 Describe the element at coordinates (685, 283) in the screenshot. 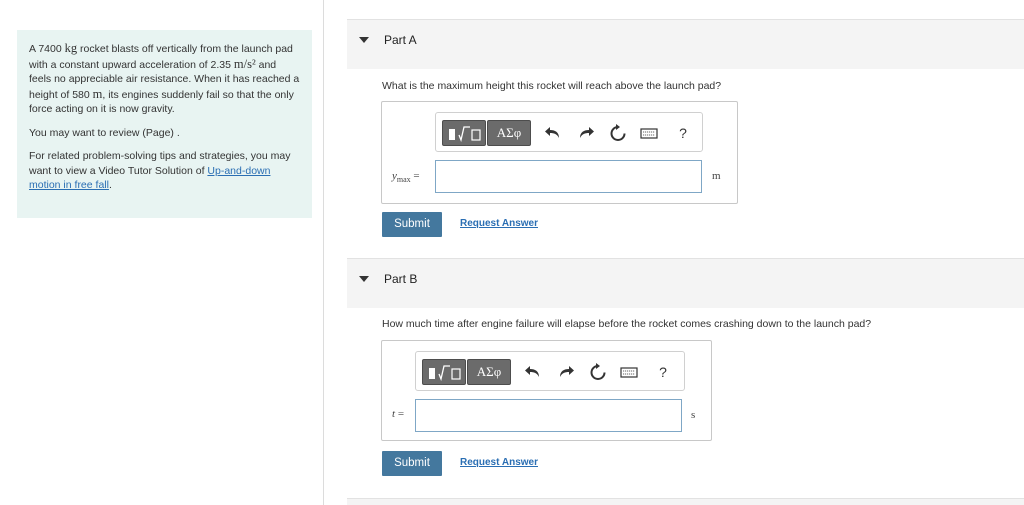

I see `part-b-header: Part B` at that location.